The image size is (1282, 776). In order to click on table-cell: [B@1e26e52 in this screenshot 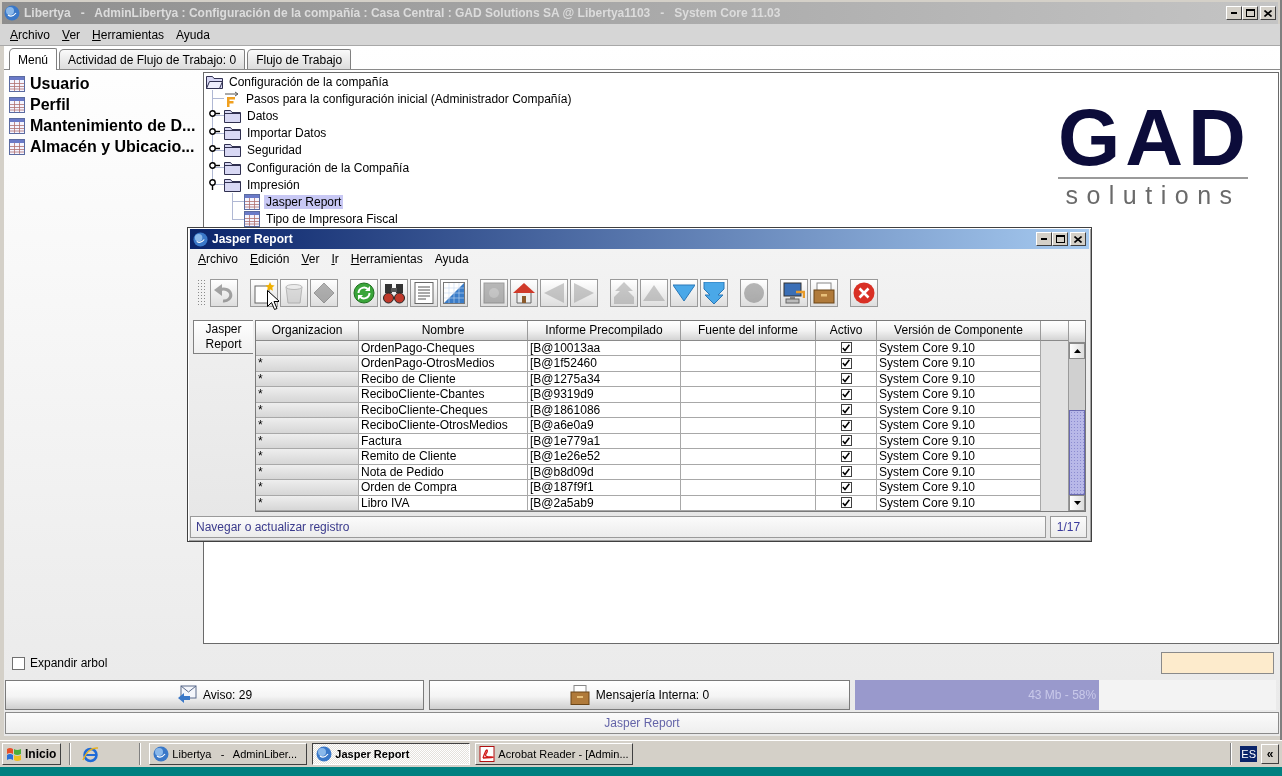, I will do `click(604, 457)`.